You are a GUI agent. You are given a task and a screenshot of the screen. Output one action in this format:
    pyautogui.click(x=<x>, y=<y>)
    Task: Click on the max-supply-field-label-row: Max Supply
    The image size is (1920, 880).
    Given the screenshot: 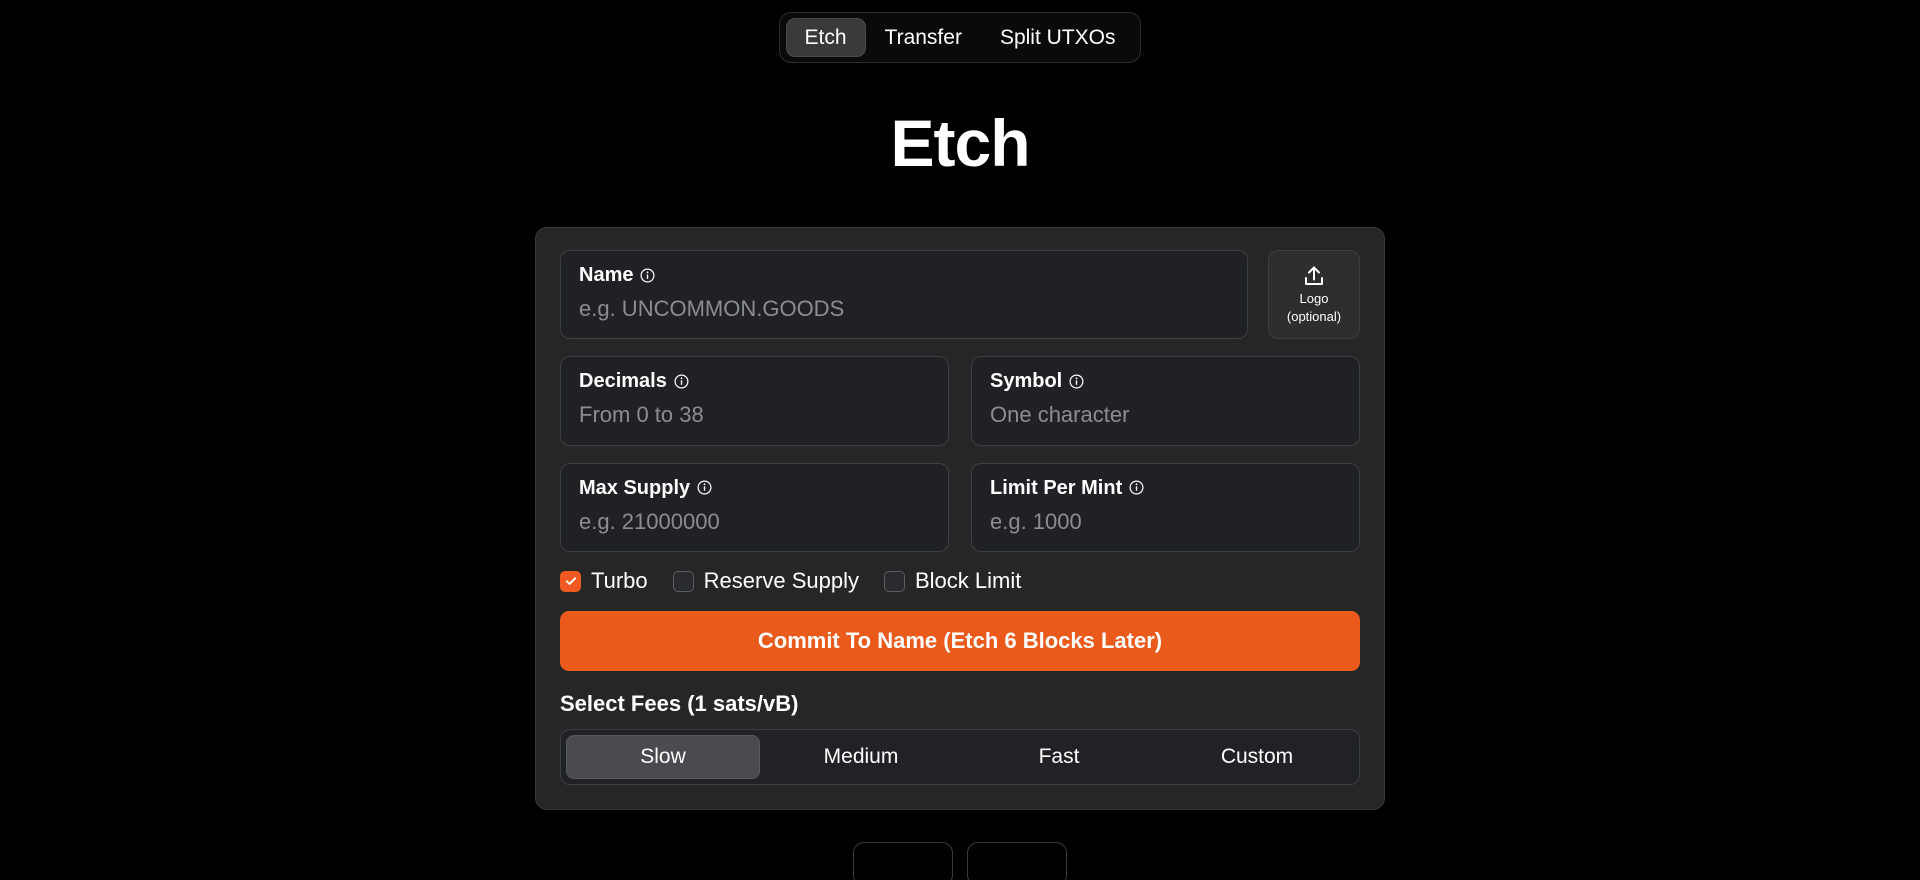 What is the action you would take?
    pyautogui.click(x=754, y=488)
    